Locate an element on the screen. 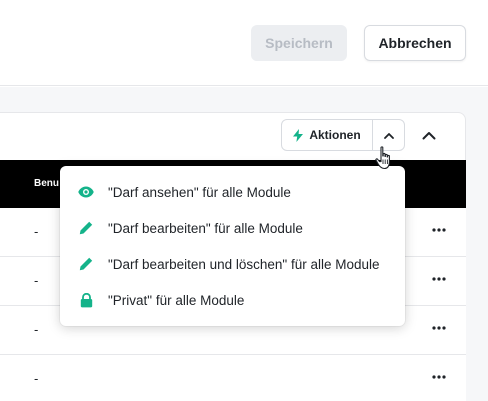  save-button: Speichern is located at coordinates (299, 43).